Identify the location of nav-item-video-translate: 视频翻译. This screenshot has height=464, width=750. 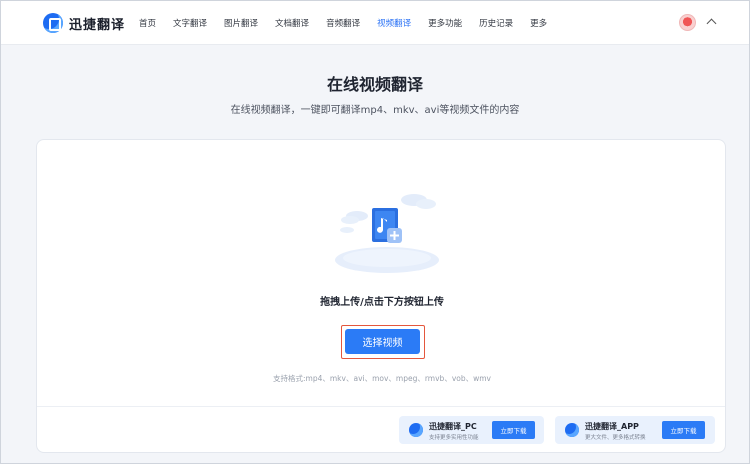
(394, 23).